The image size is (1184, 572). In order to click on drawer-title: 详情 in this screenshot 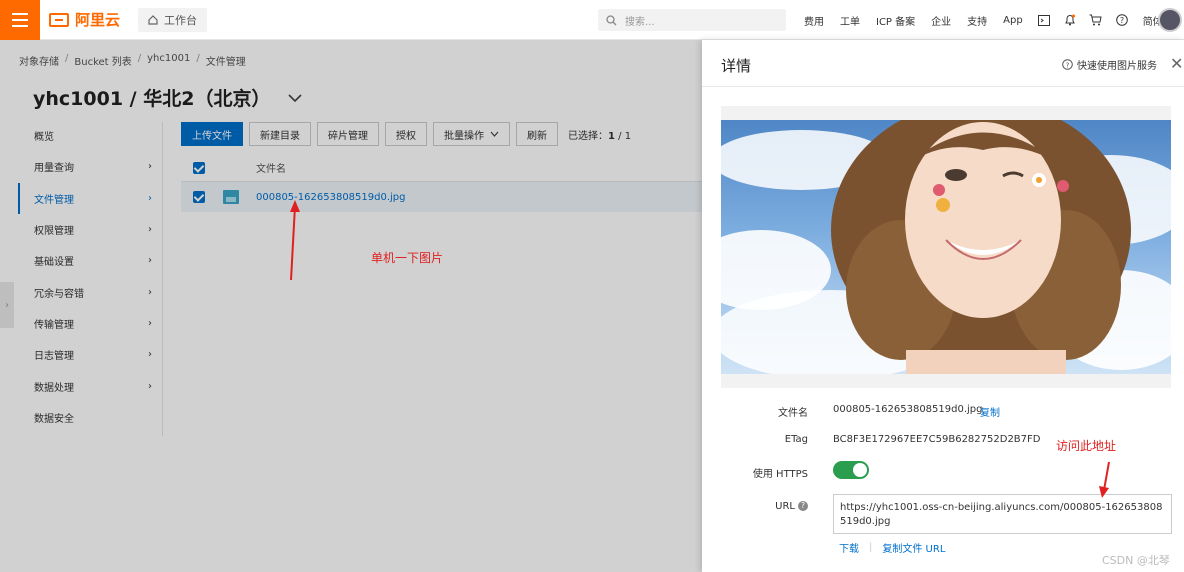, I will do `click(736, 66)`.